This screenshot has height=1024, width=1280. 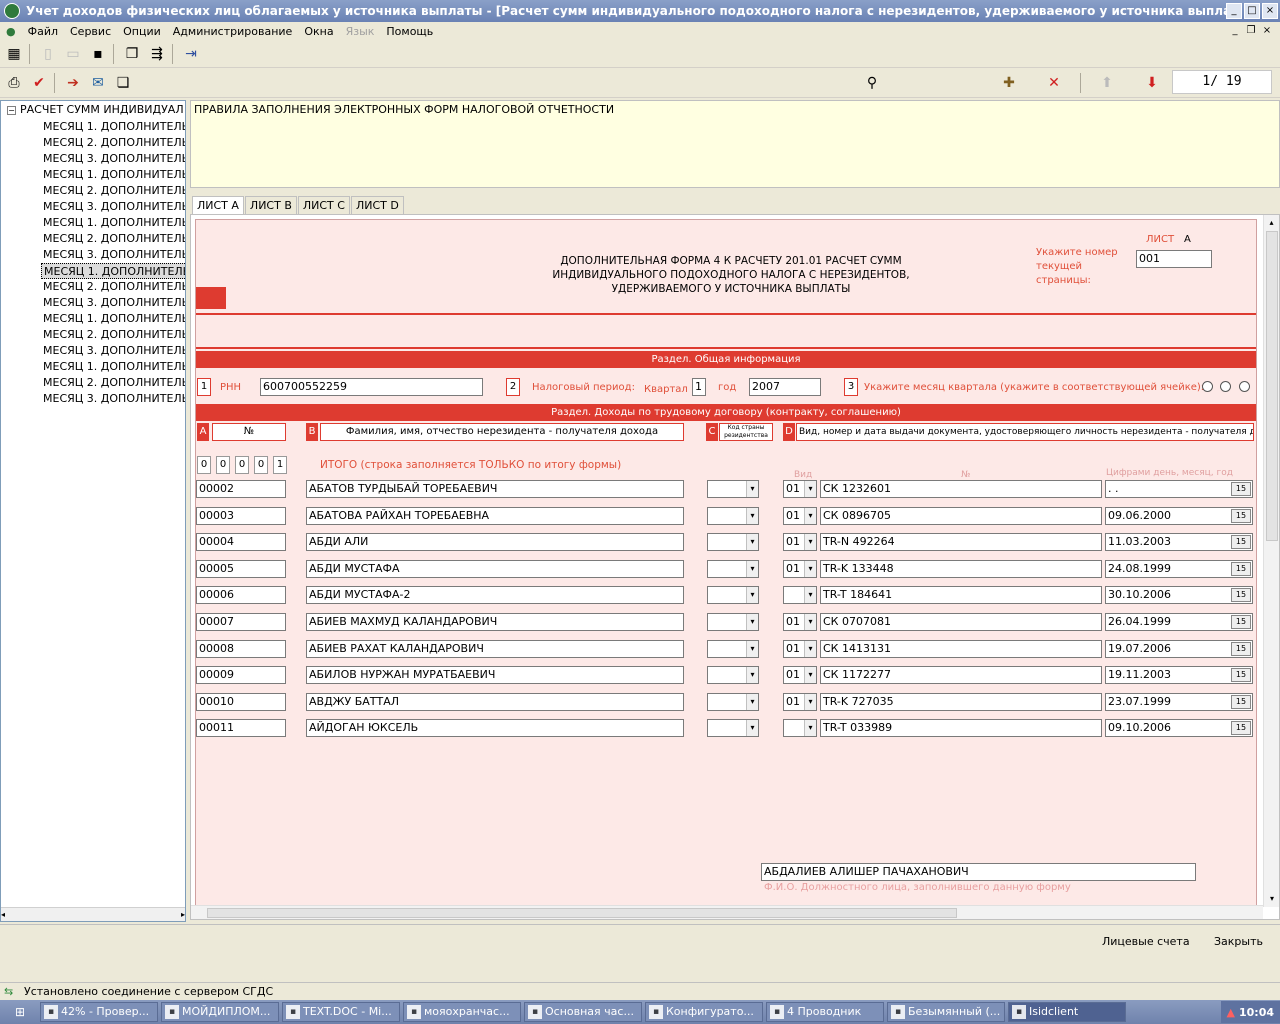 What do you see at coordinates (495, 701) in the screenshot?
I see `row-name-input: АВДЖУ БАТТАЛ` at bounding box center [495, 701].